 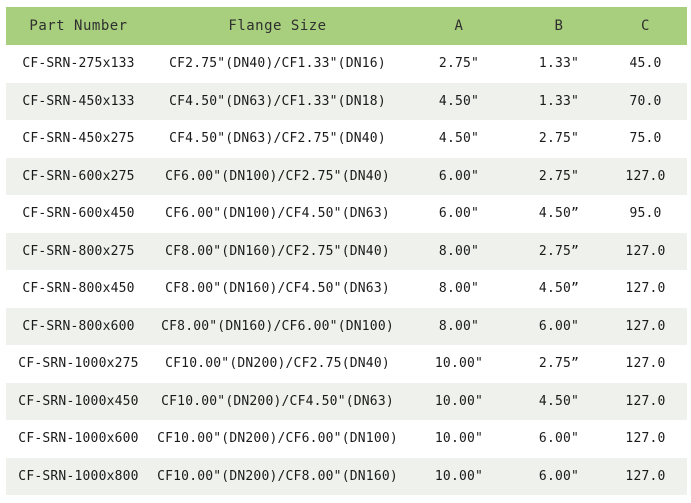 What do you see at coordinates (78, 26) in the screenshot?
I see `header-part-number: Part Number` at bounding box center [78, 26].